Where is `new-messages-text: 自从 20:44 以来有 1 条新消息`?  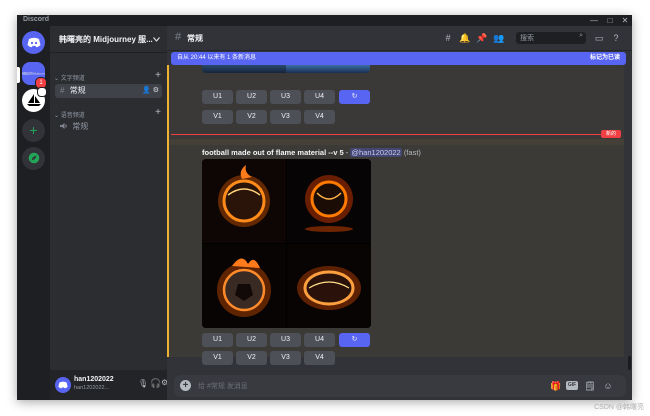
new-messages-text: 自从 20:44 以来有 1 条新消息 is located at coordinates (217, 58).